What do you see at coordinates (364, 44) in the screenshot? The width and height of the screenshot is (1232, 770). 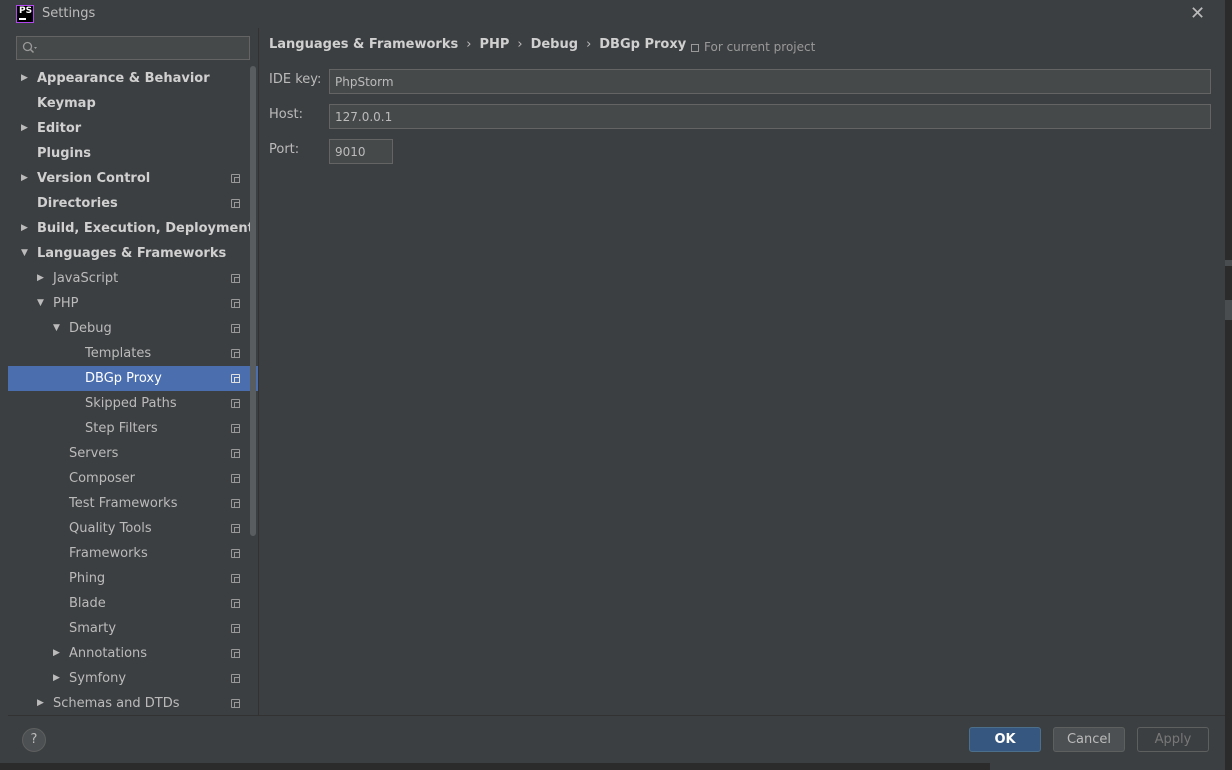 I see `breadcrumb-item: Languages & Frameworks` at bounding box center [364, 44].